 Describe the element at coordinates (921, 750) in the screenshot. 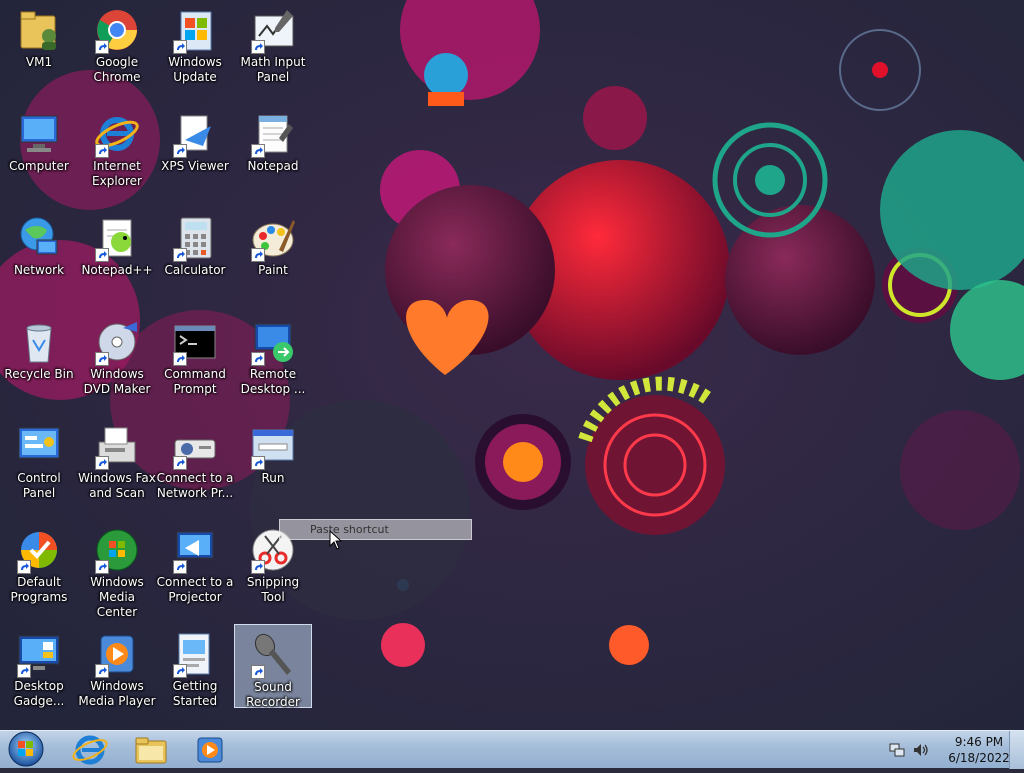

I see `volume-icon` at that location.